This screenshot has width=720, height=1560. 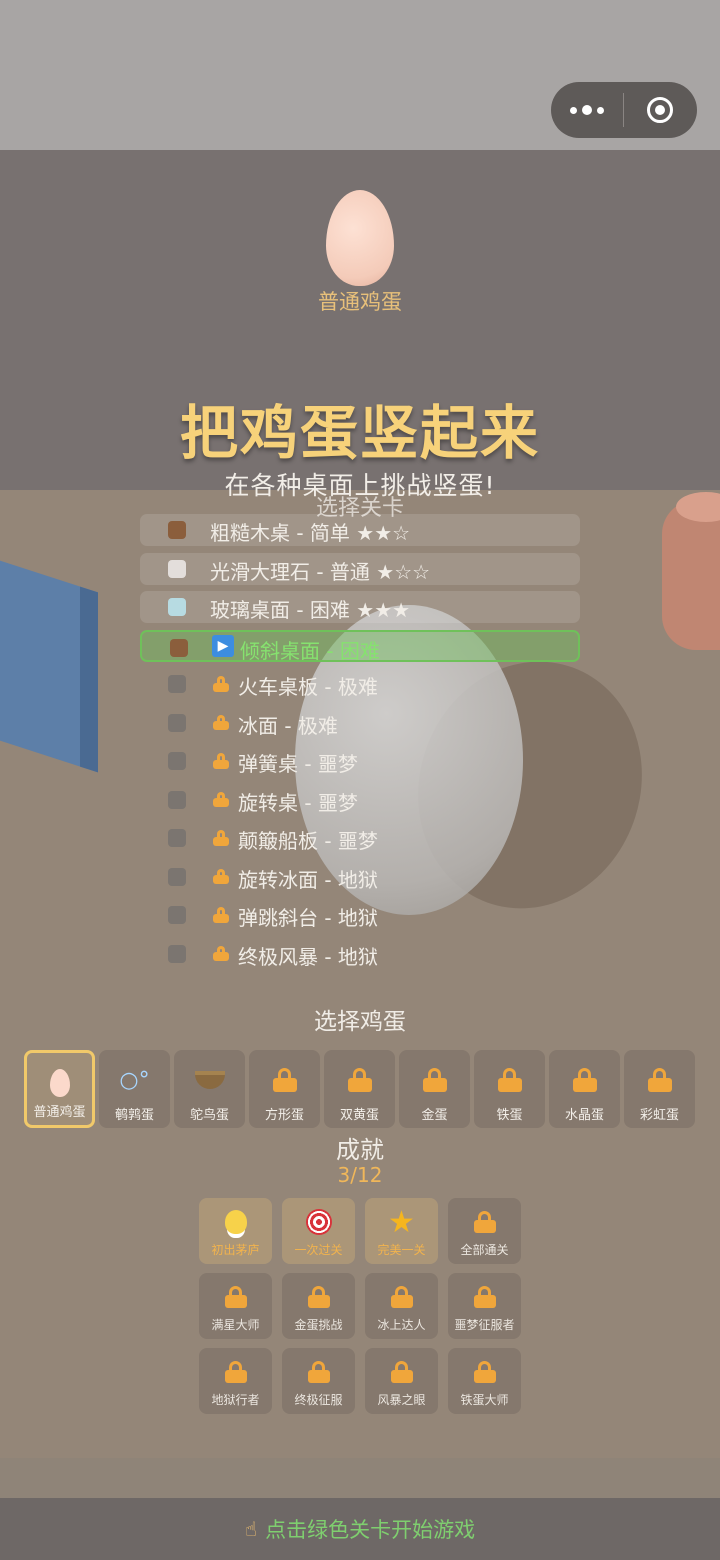 I want to click on achievement-badge: 终极征服, so click(x=318, y=1381).